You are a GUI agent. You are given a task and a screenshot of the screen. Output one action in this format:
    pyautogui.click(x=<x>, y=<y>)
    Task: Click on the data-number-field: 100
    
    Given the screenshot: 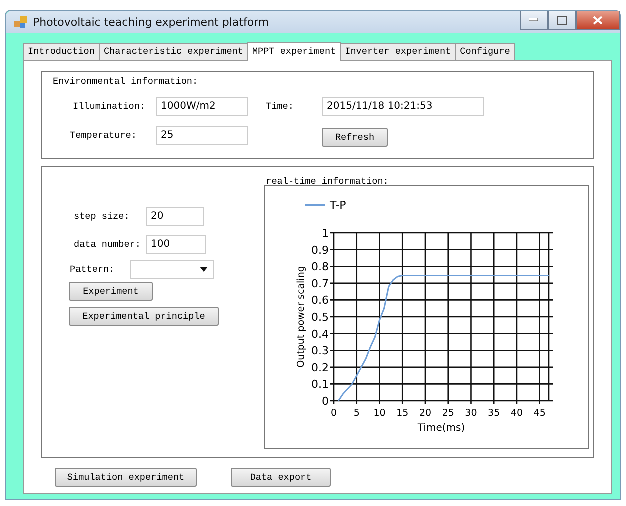 What is the action you would take?
    pyautogui.click(x=176, y=244)
    